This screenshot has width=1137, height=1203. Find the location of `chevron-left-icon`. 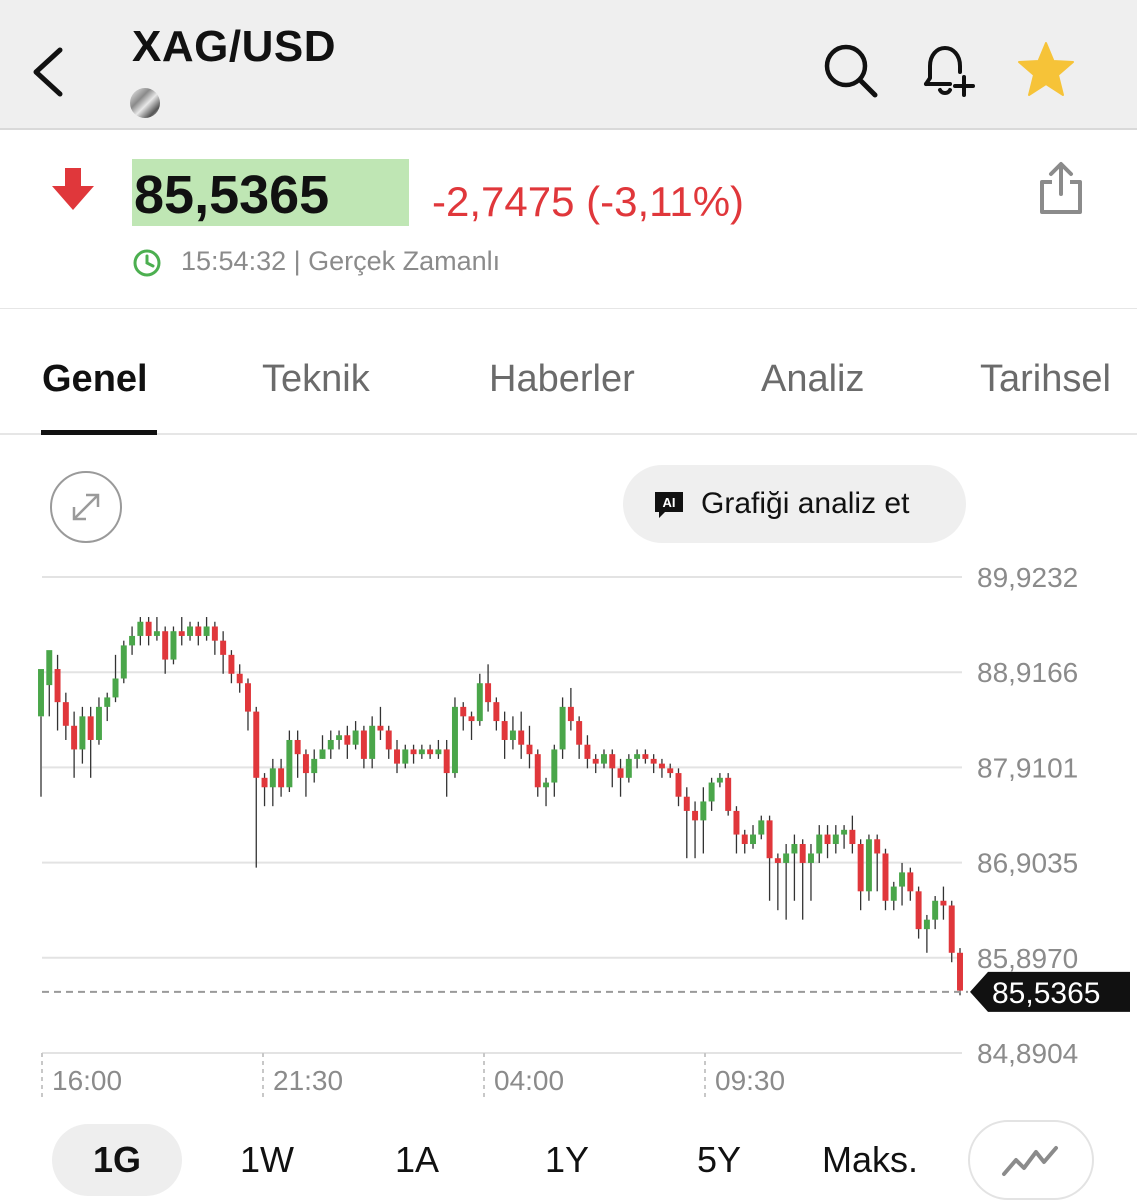

chevron-left-icon is located at coordinates (50, 70).